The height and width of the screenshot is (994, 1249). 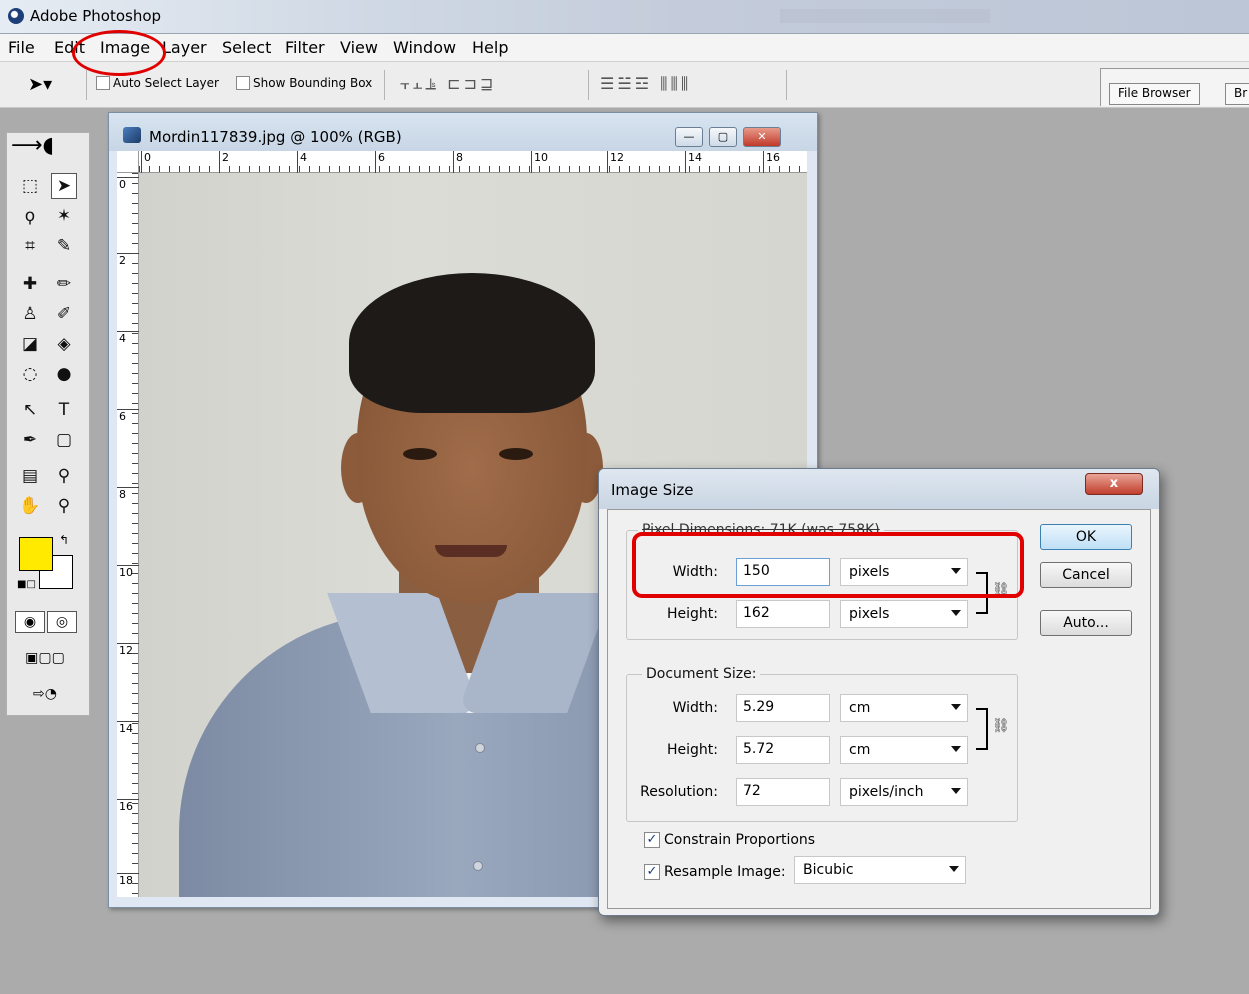 I want to click on ok-button: OK, so click(x=1086, y=537).